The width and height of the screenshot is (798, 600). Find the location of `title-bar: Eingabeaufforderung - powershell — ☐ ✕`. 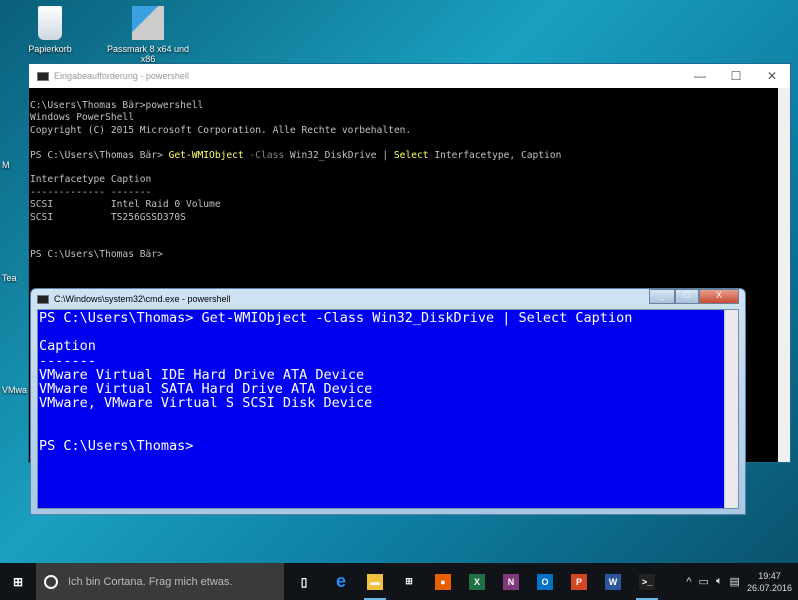

title-bar: Eingabeaufforderung - powershell — ☐ ✕ is located at coordinates (409, 76).